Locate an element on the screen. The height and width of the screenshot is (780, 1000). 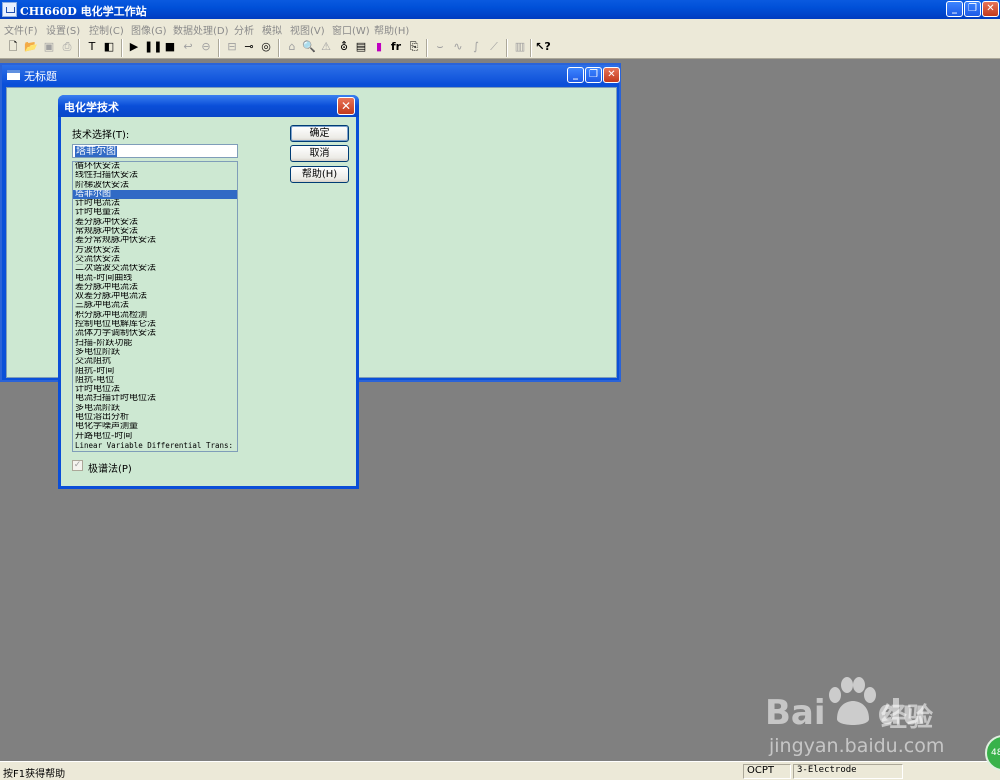
close-button: ✕ is located at coordinates (990, 9).